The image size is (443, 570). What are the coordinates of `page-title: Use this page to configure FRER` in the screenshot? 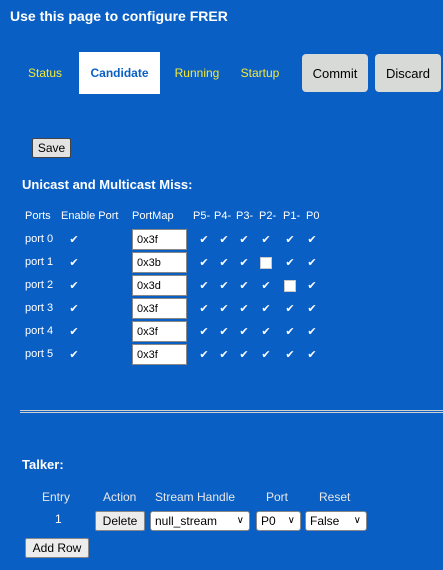 It's located at (119, 16).